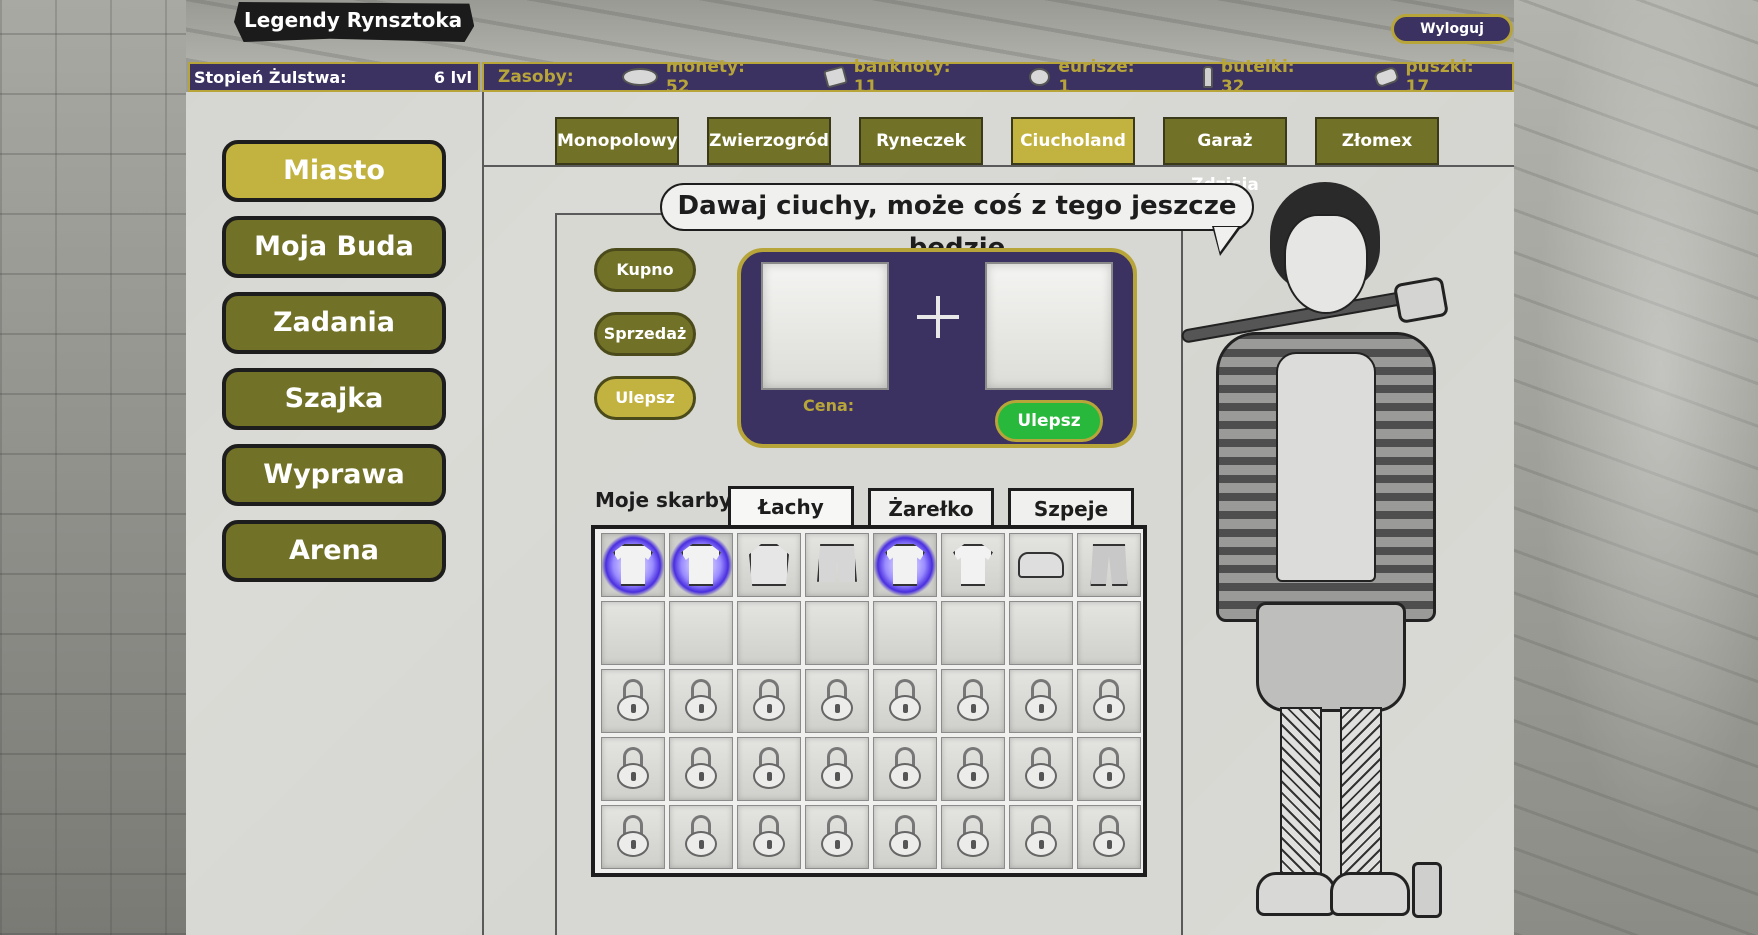  Describe the element at coordinates (93, 467) in the screenshot. I see `background-alley-left` at that location.